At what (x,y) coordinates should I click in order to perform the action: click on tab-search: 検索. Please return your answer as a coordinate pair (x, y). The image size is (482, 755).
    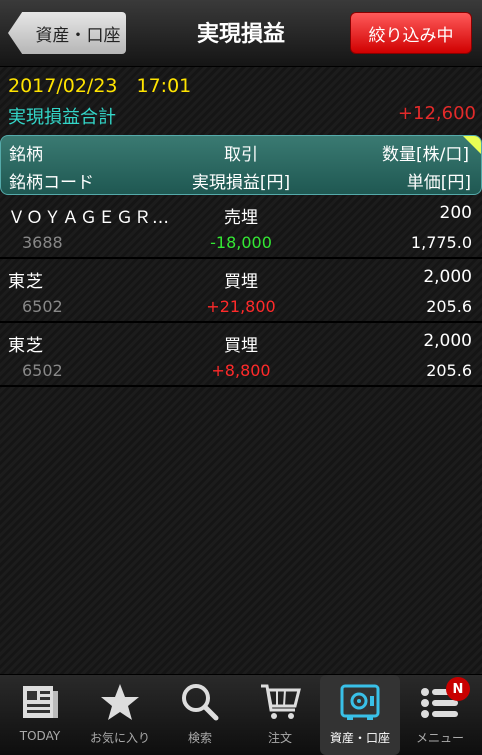
    Looking at the image, I should click on (200, 715).